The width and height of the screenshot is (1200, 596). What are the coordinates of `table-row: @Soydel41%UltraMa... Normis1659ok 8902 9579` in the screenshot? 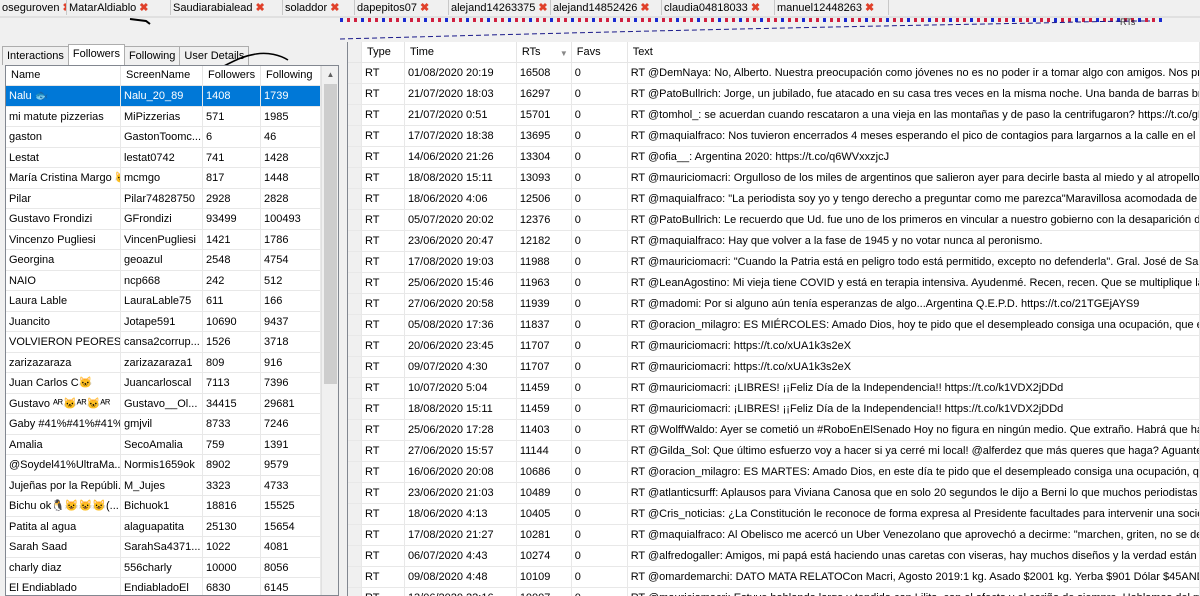 It's located at (172, 465).